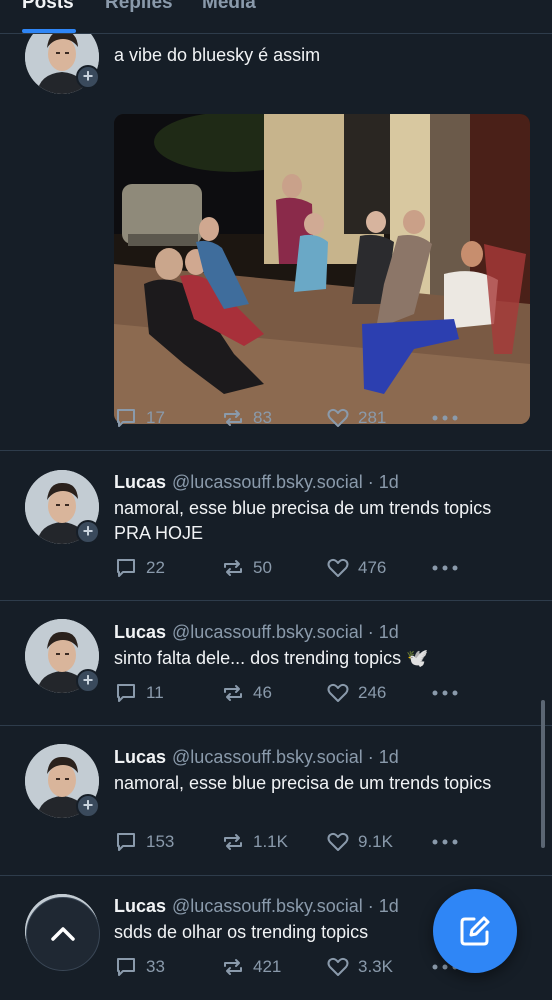  I want to click on repost-count: 1.1K, so click(270, 841).